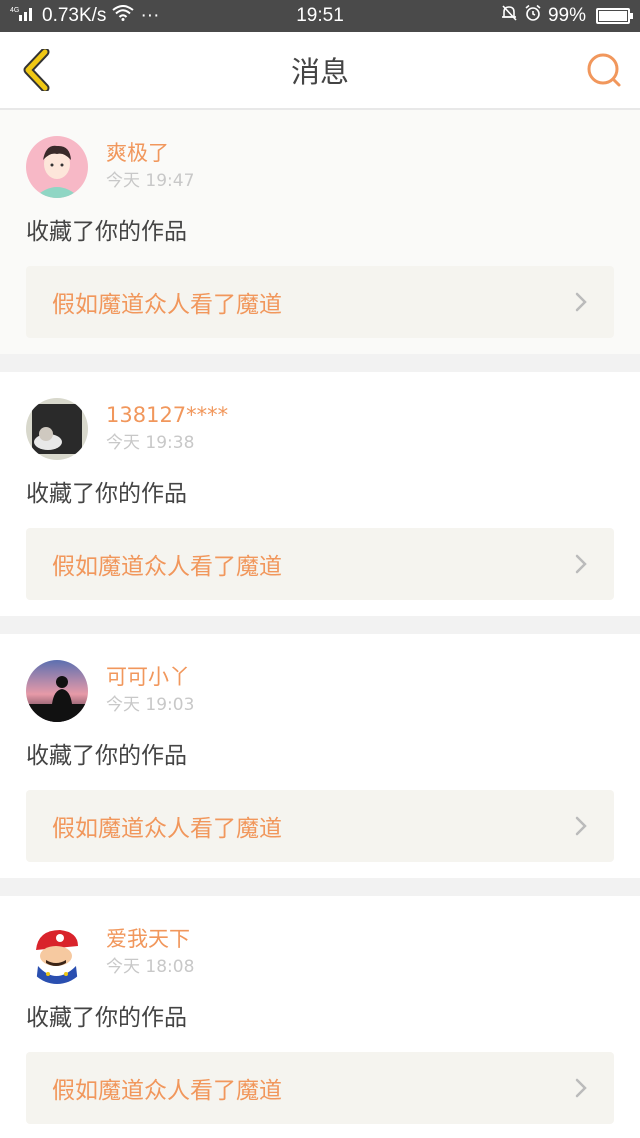 The width and height of the screenshot is (640, 1138). I want to click on search-button, so click(604, 70).